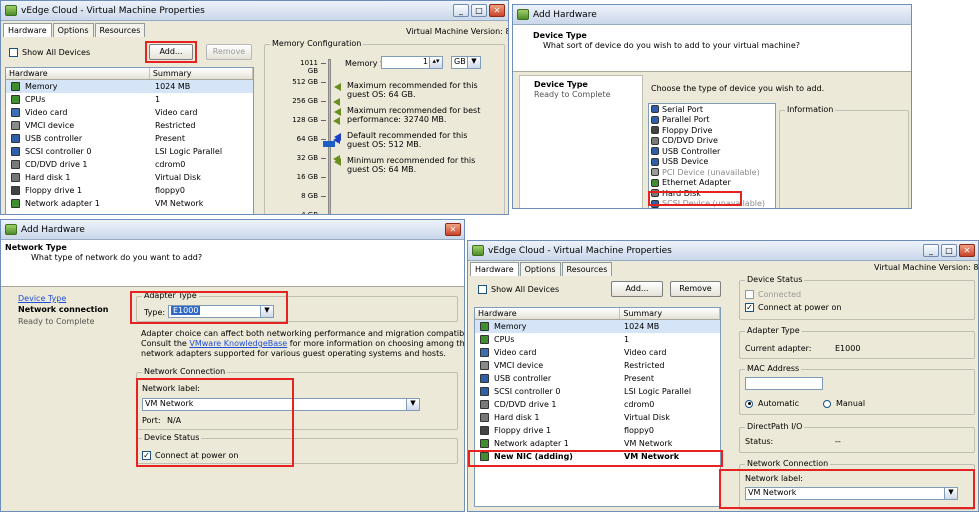 The height and width of the screenshot is (512, 979). What do you see at coordinates (793, 307) in the screenshot?
I see `connect-at-power-on-checkbox: ✓ Connect at power on` at bounding box center [793, 307].